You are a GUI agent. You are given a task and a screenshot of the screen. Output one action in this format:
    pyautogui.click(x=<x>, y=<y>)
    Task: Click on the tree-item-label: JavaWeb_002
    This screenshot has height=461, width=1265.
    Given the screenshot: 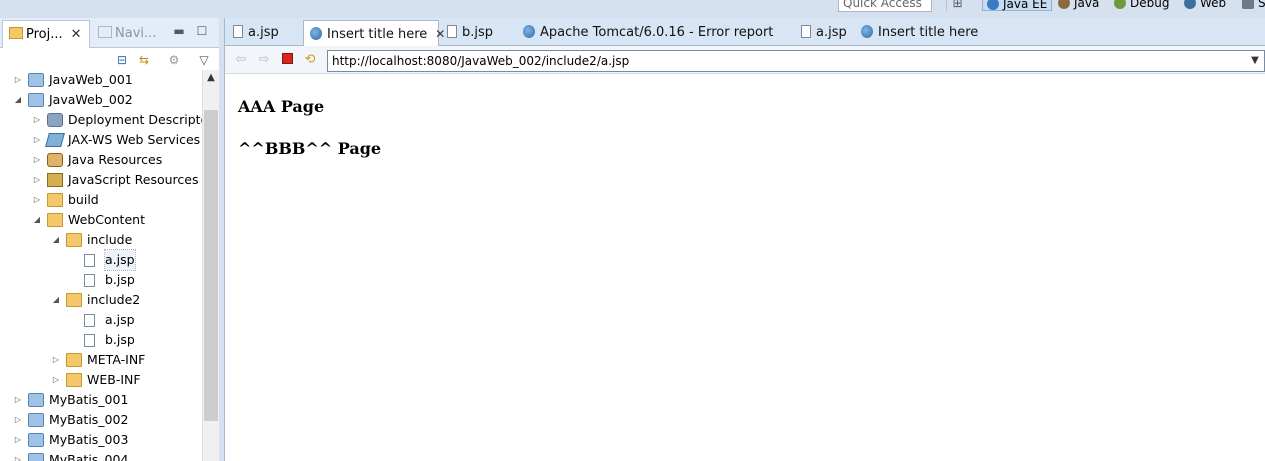 What is the action you would take?
    pyautogui.click(x=91, y=99)
    